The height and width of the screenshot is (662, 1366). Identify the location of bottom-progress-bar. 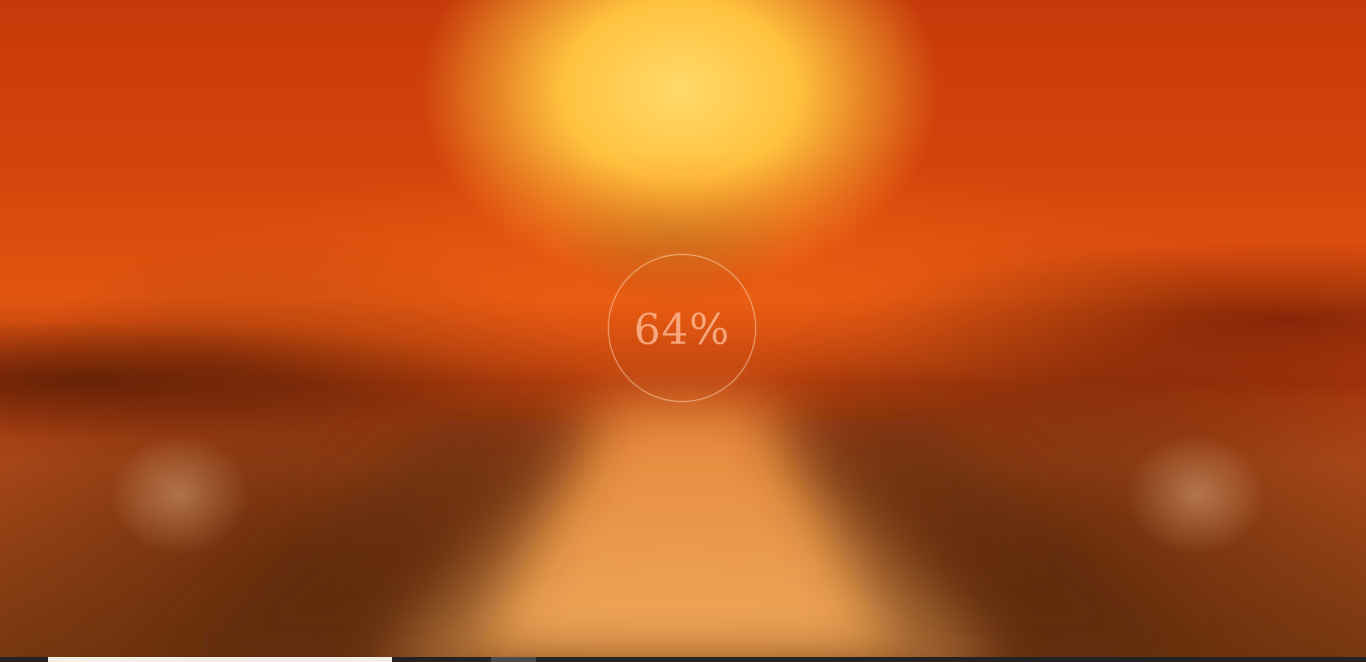
(683, 659).